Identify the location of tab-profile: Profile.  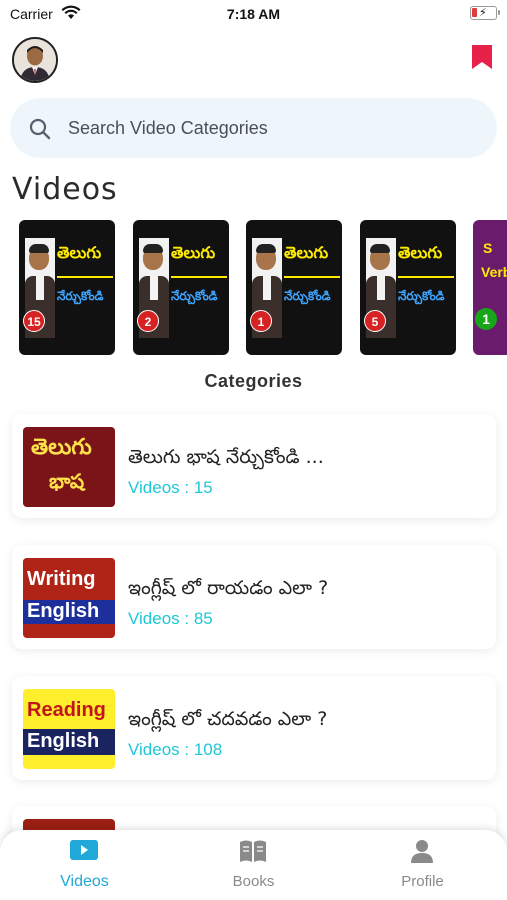
(422, 865).